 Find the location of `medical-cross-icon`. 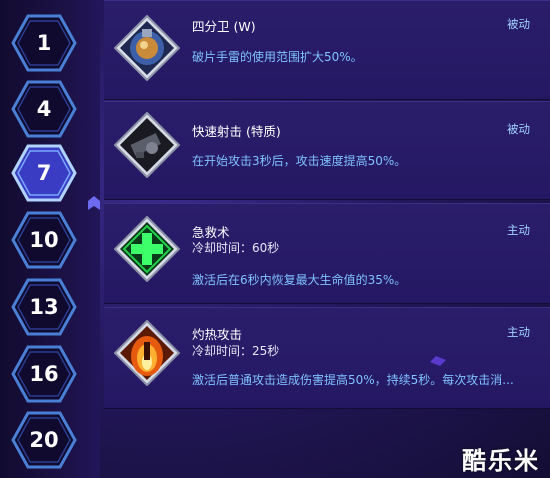

medical-cross-icon is located at coordinates (147, 249).